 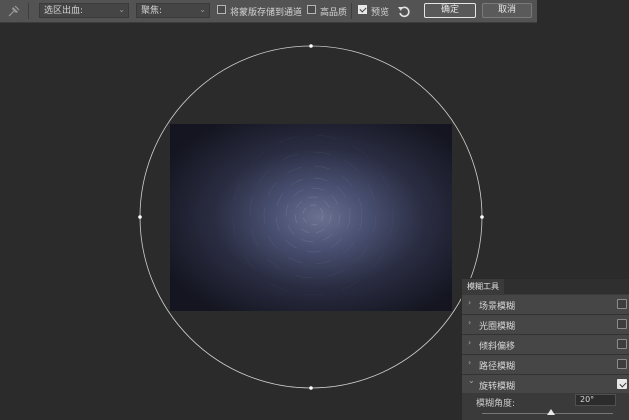 What do you see at coordinates (496, 404) in the screenshot?
I see `blur-angle-label: 模糊角度:` at bounding box center [496, 404].